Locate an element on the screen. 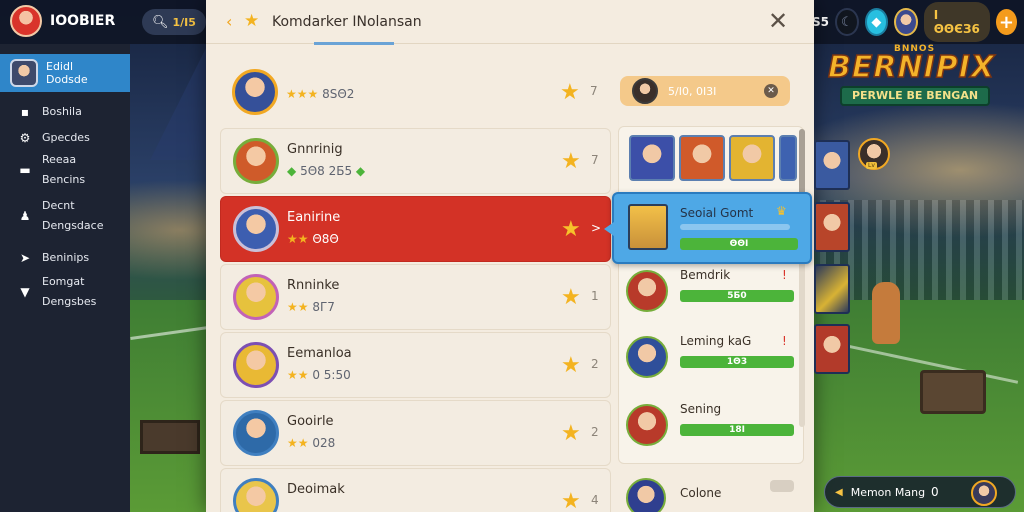  add-currency-button: + is located at coordinates (1006, 22).